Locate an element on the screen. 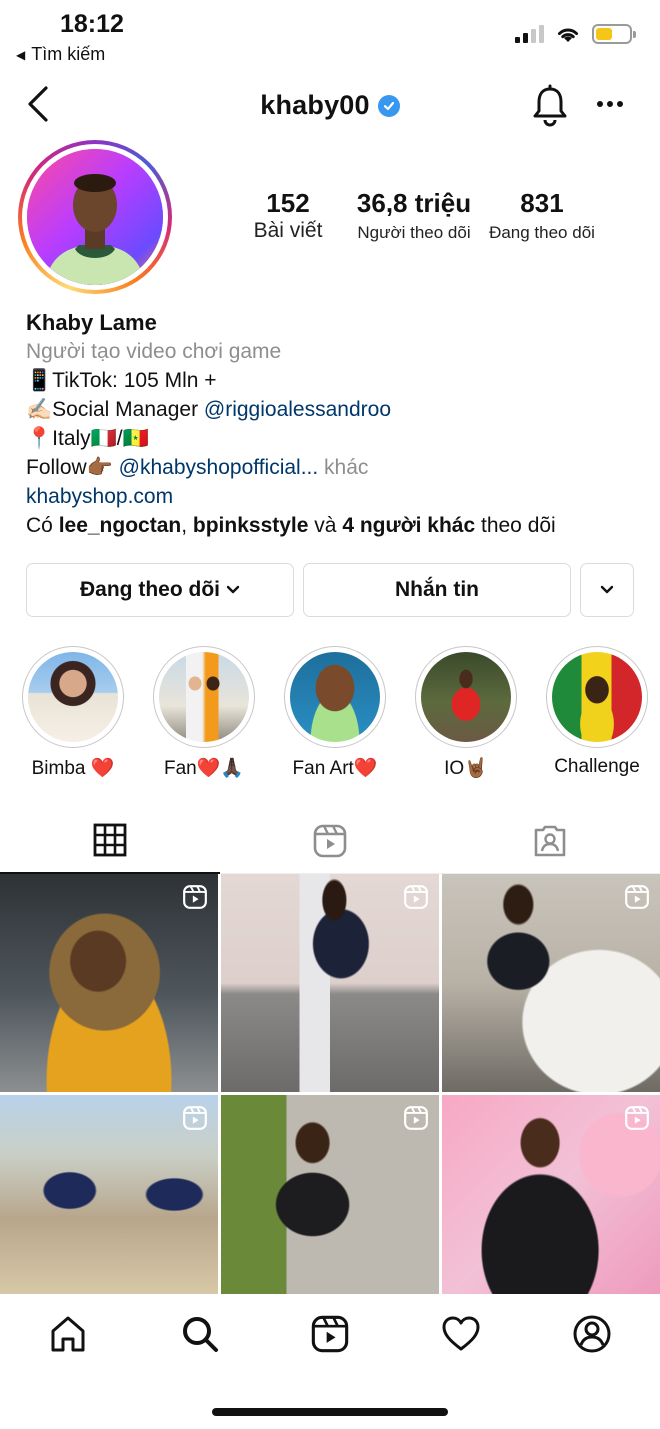  username: khaby00 is located at coordinates (315, 105).